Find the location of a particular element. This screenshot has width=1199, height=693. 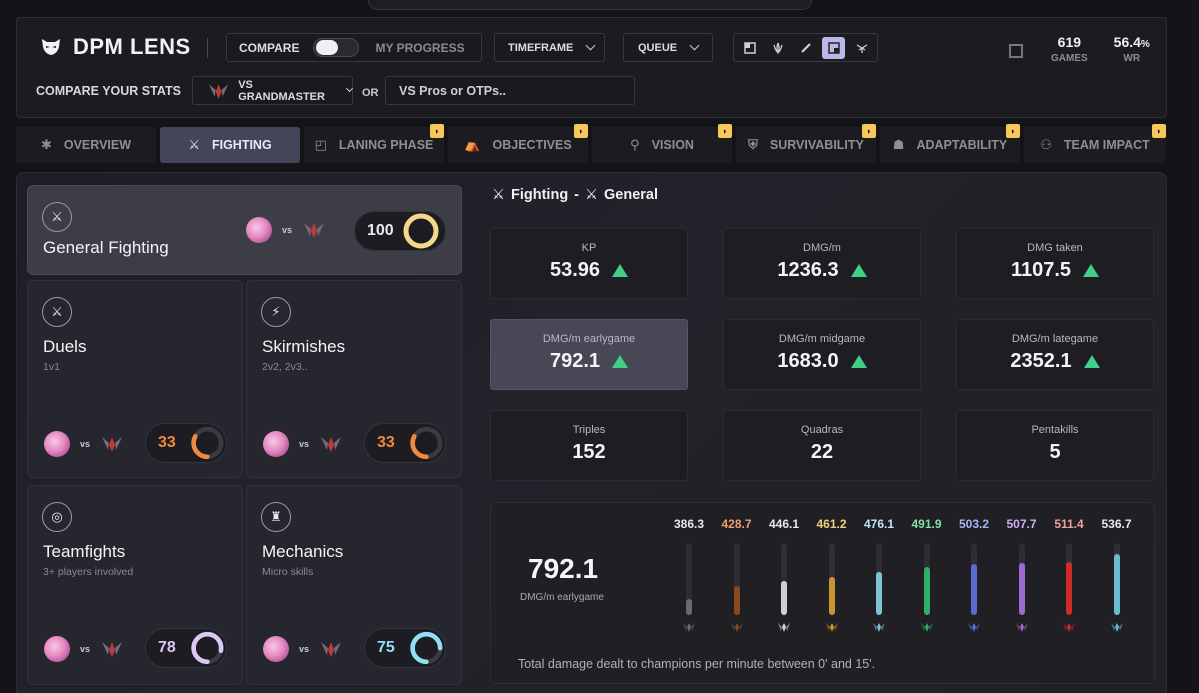

rank-bar-value: 461.2 is located at coordinates (831, 524).